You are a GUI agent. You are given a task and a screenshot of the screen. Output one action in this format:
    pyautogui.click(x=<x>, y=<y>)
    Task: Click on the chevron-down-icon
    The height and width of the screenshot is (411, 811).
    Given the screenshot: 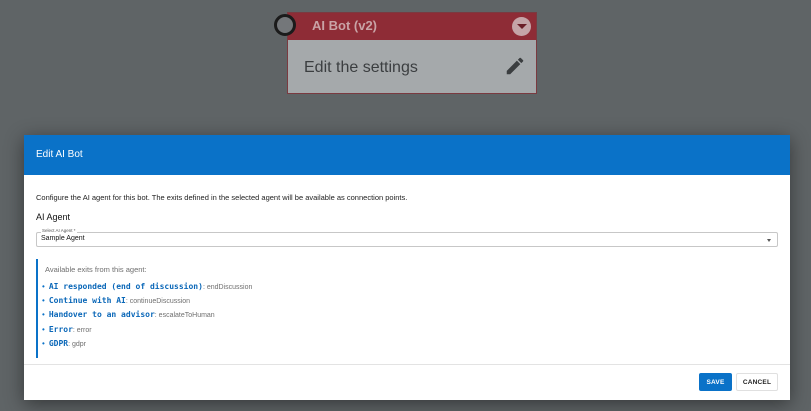 What is the action you would take?
    pyautogui.click(x=521, y=26)
    